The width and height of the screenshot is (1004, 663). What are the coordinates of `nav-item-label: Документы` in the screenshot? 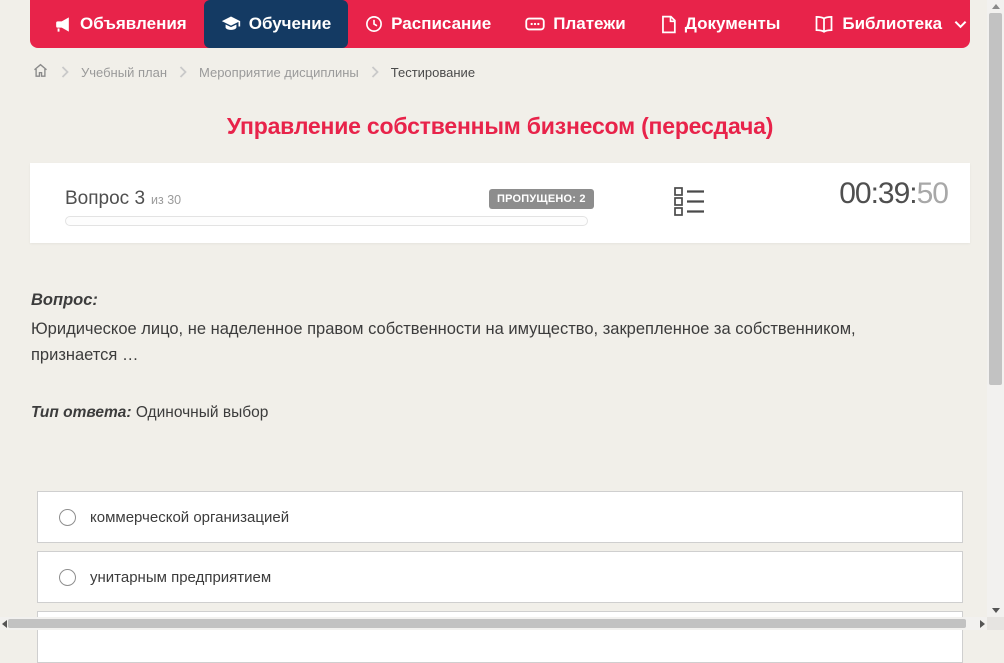 It's located at (732, 23).